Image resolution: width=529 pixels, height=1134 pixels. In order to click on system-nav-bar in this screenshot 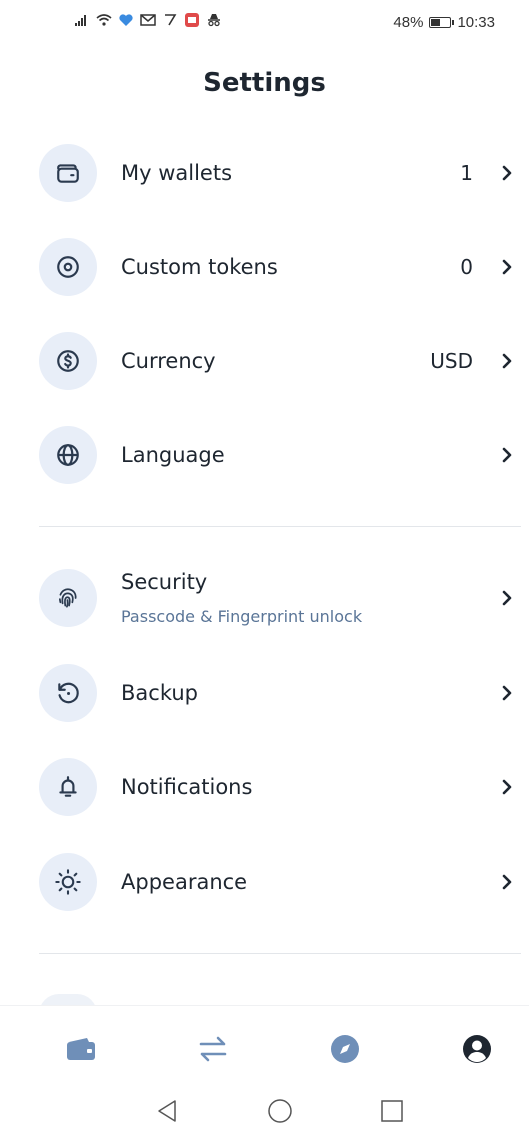, I will do `click(264, 1111)`.